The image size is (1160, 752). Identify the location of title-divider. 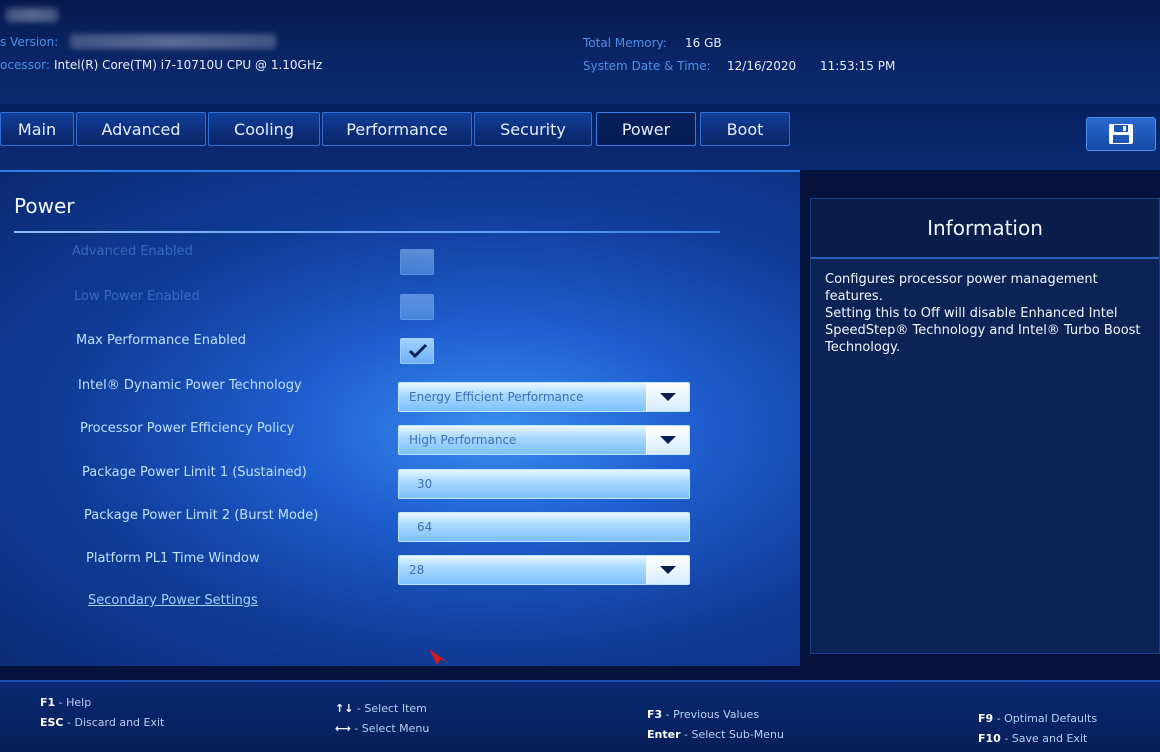
(367, 232).